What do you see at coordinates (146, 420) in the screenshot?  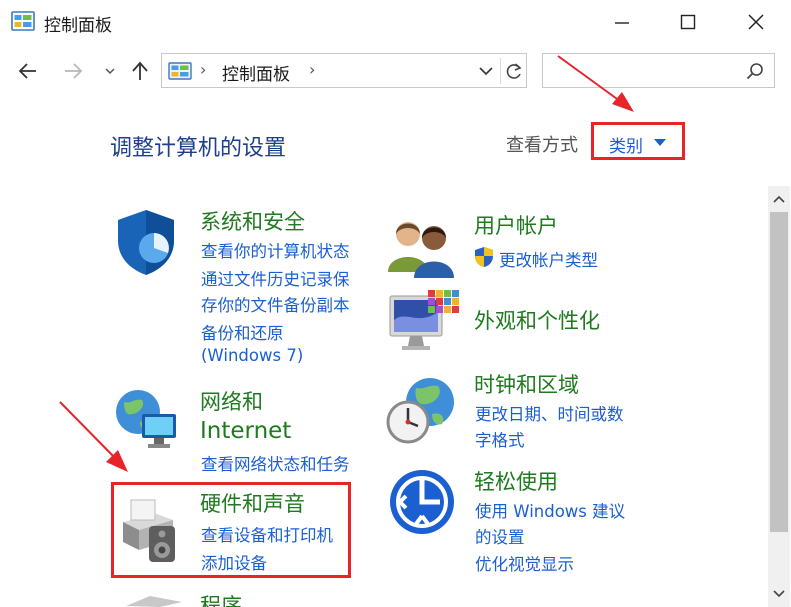 I see `network-globe-icon` at bounding box center [146, 420].